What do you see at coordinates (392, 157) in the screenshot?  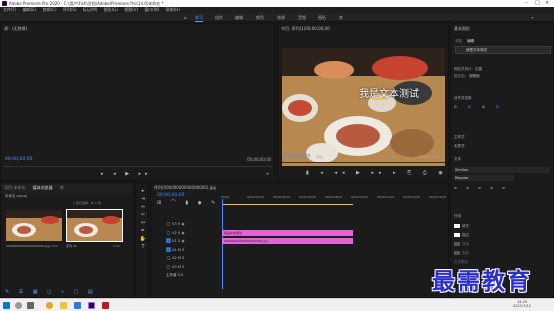 I see `scale-dropdown: 1/2` at bounding box center [392, 157].